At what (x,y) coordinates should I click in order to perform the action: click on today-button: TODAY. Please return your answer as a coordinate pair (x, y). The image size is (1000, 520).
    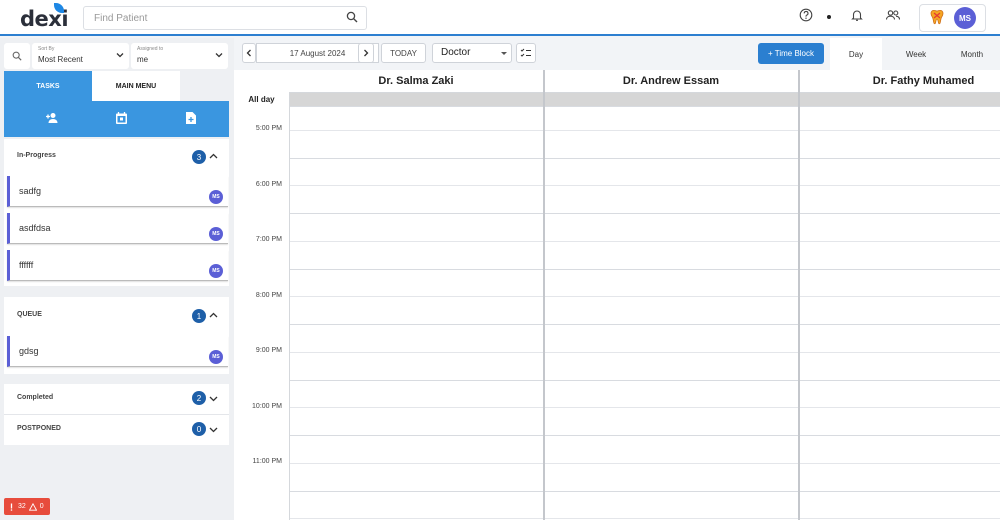
    Looking at the image, I should click on (403, 53).